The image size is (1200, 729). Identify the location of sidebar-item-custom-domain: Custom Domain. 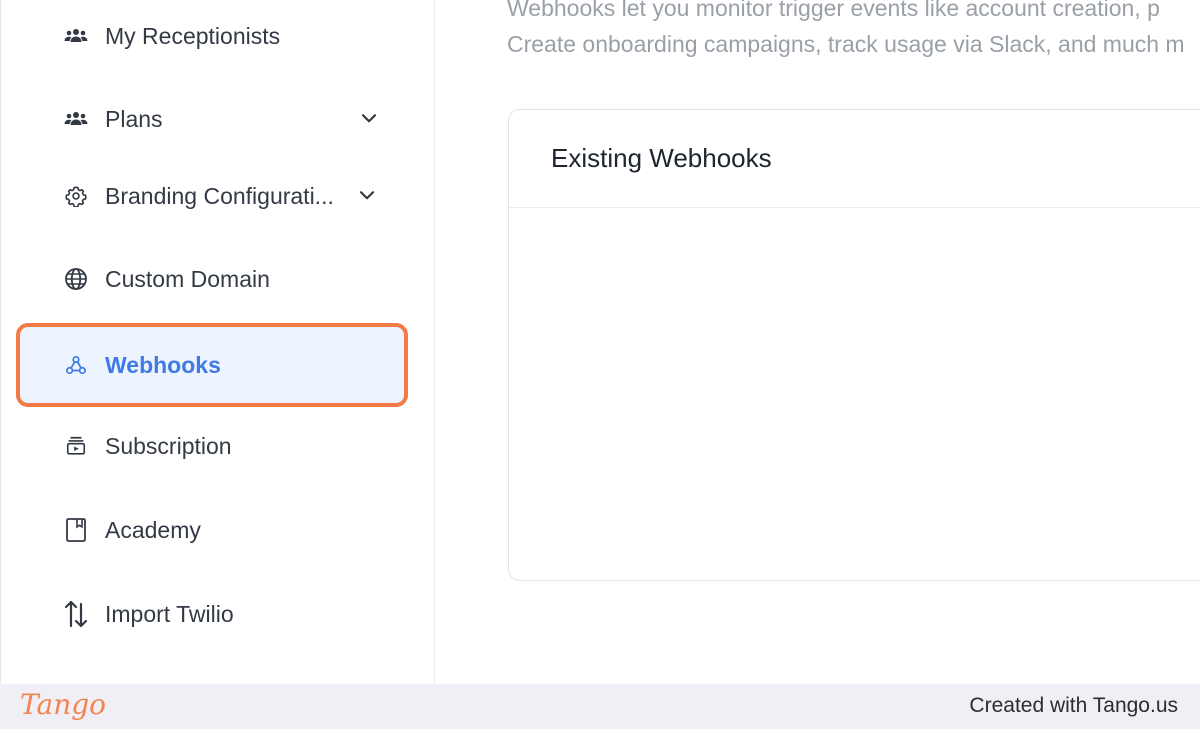
(212, 279).